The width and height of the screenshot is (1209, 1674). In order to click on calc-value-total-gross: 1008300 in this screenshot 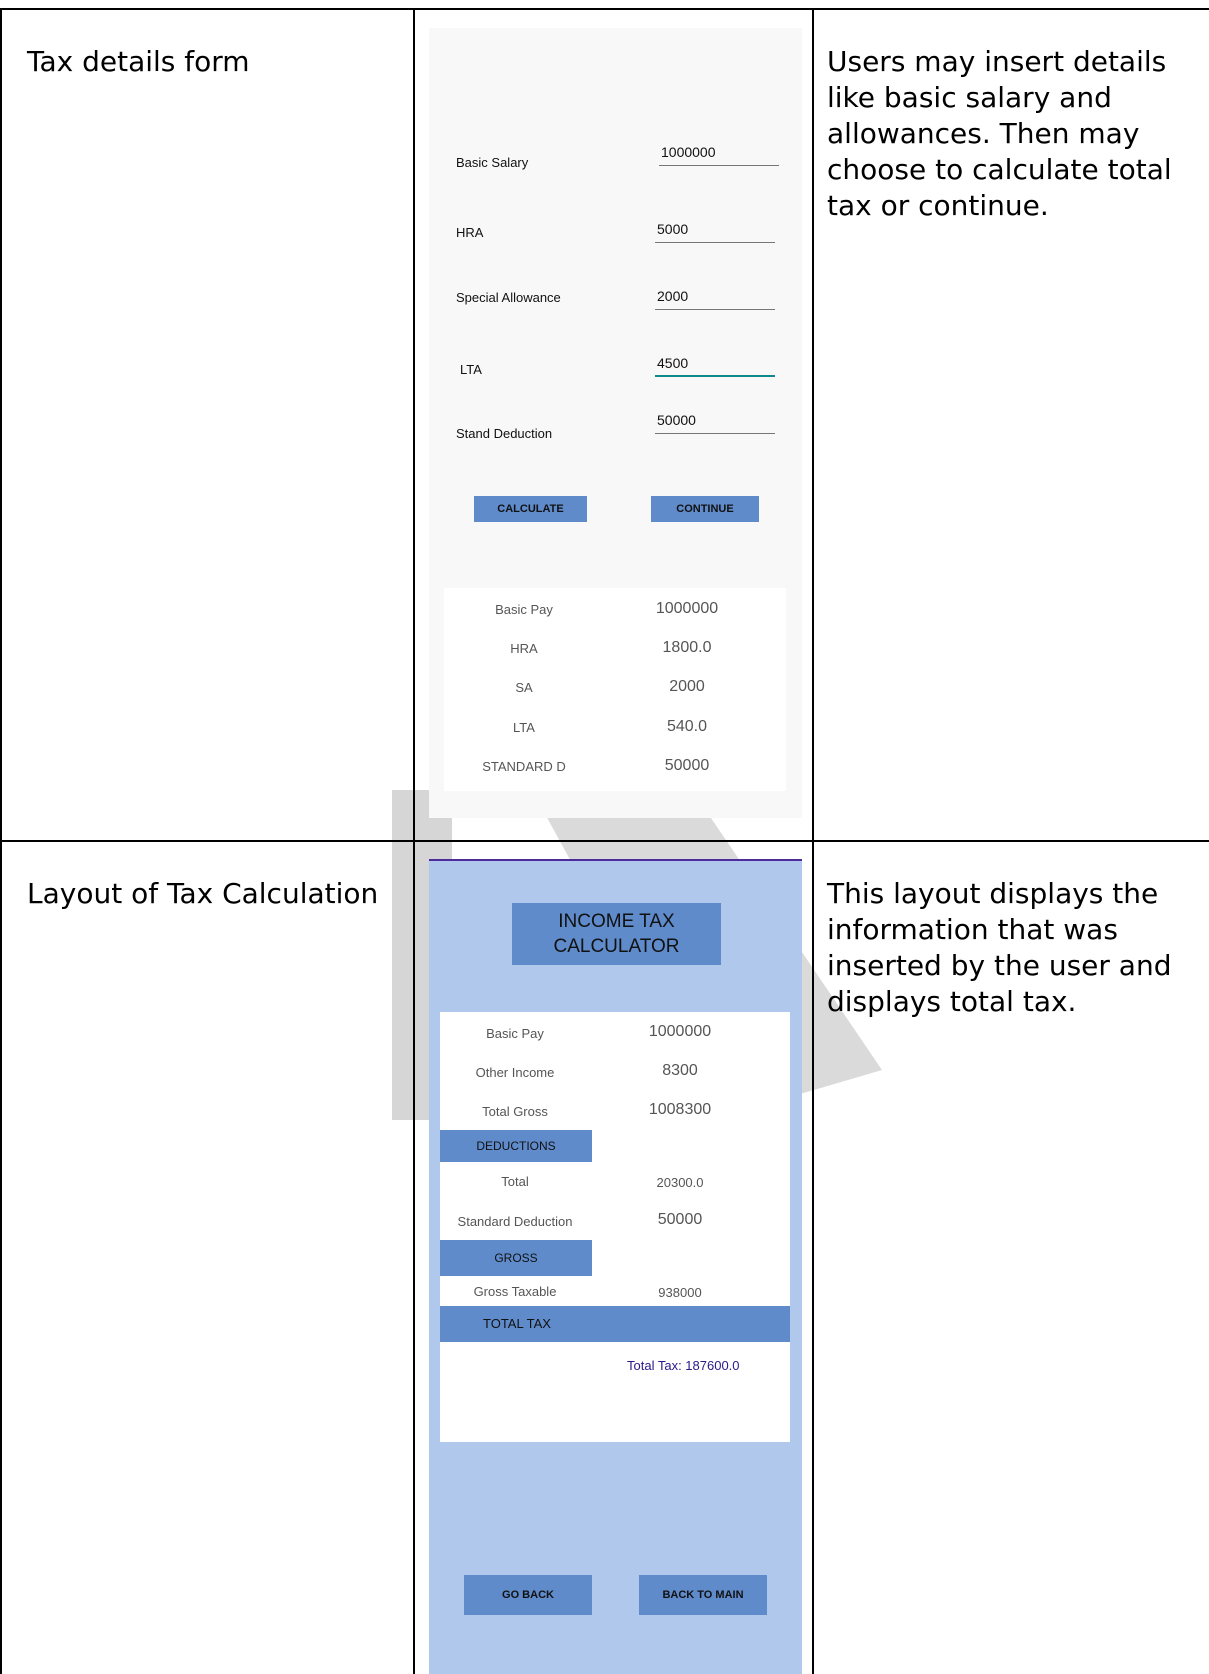, I will do `click(680, 1109)`.